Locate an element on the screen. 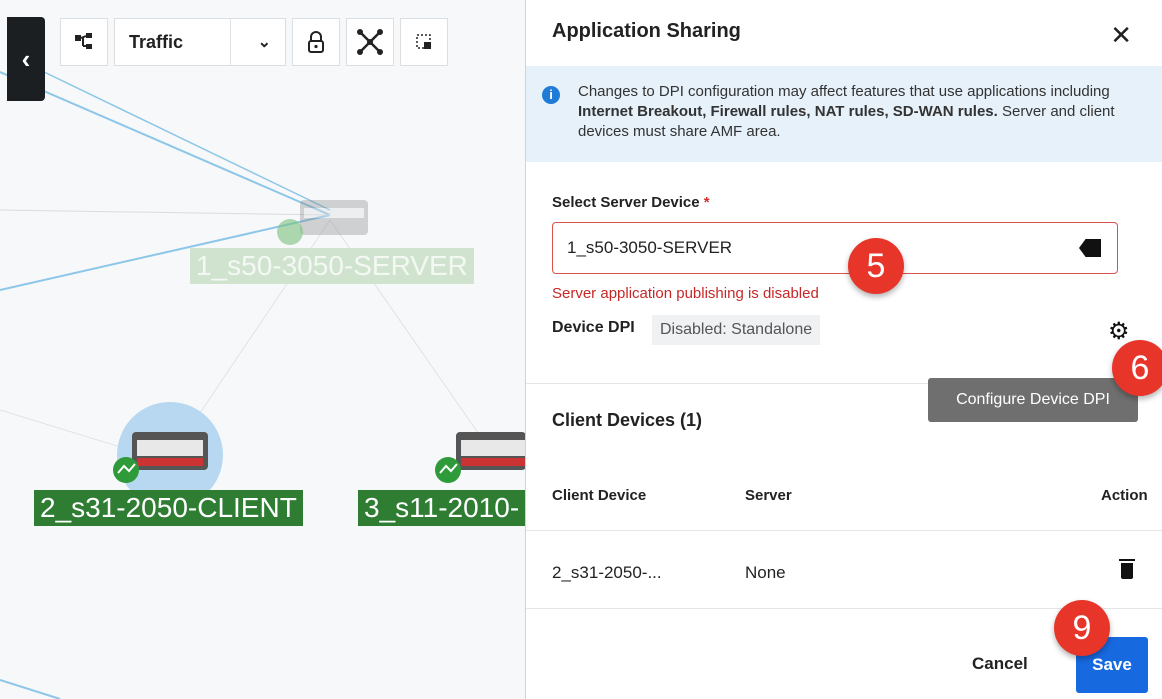  server-device-value: 1_s50-3050-SERVER is located at coordinates (650, 247).